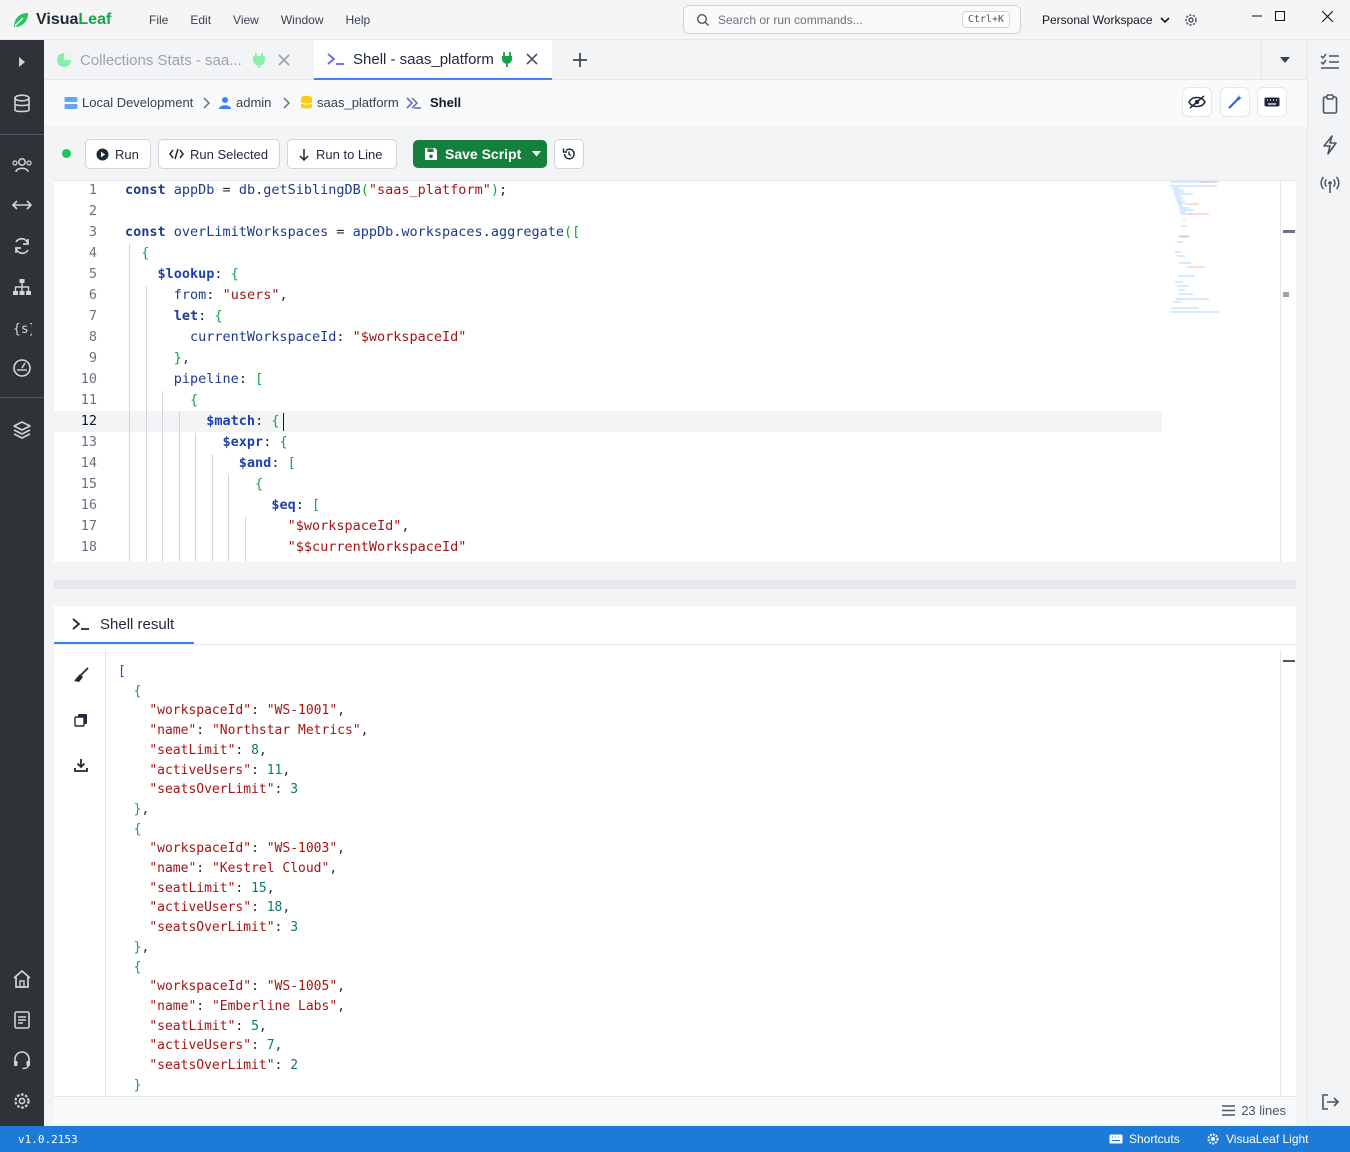 The image size is (1350, 1152). I want to click on line-number: 1, so click(92, 190).